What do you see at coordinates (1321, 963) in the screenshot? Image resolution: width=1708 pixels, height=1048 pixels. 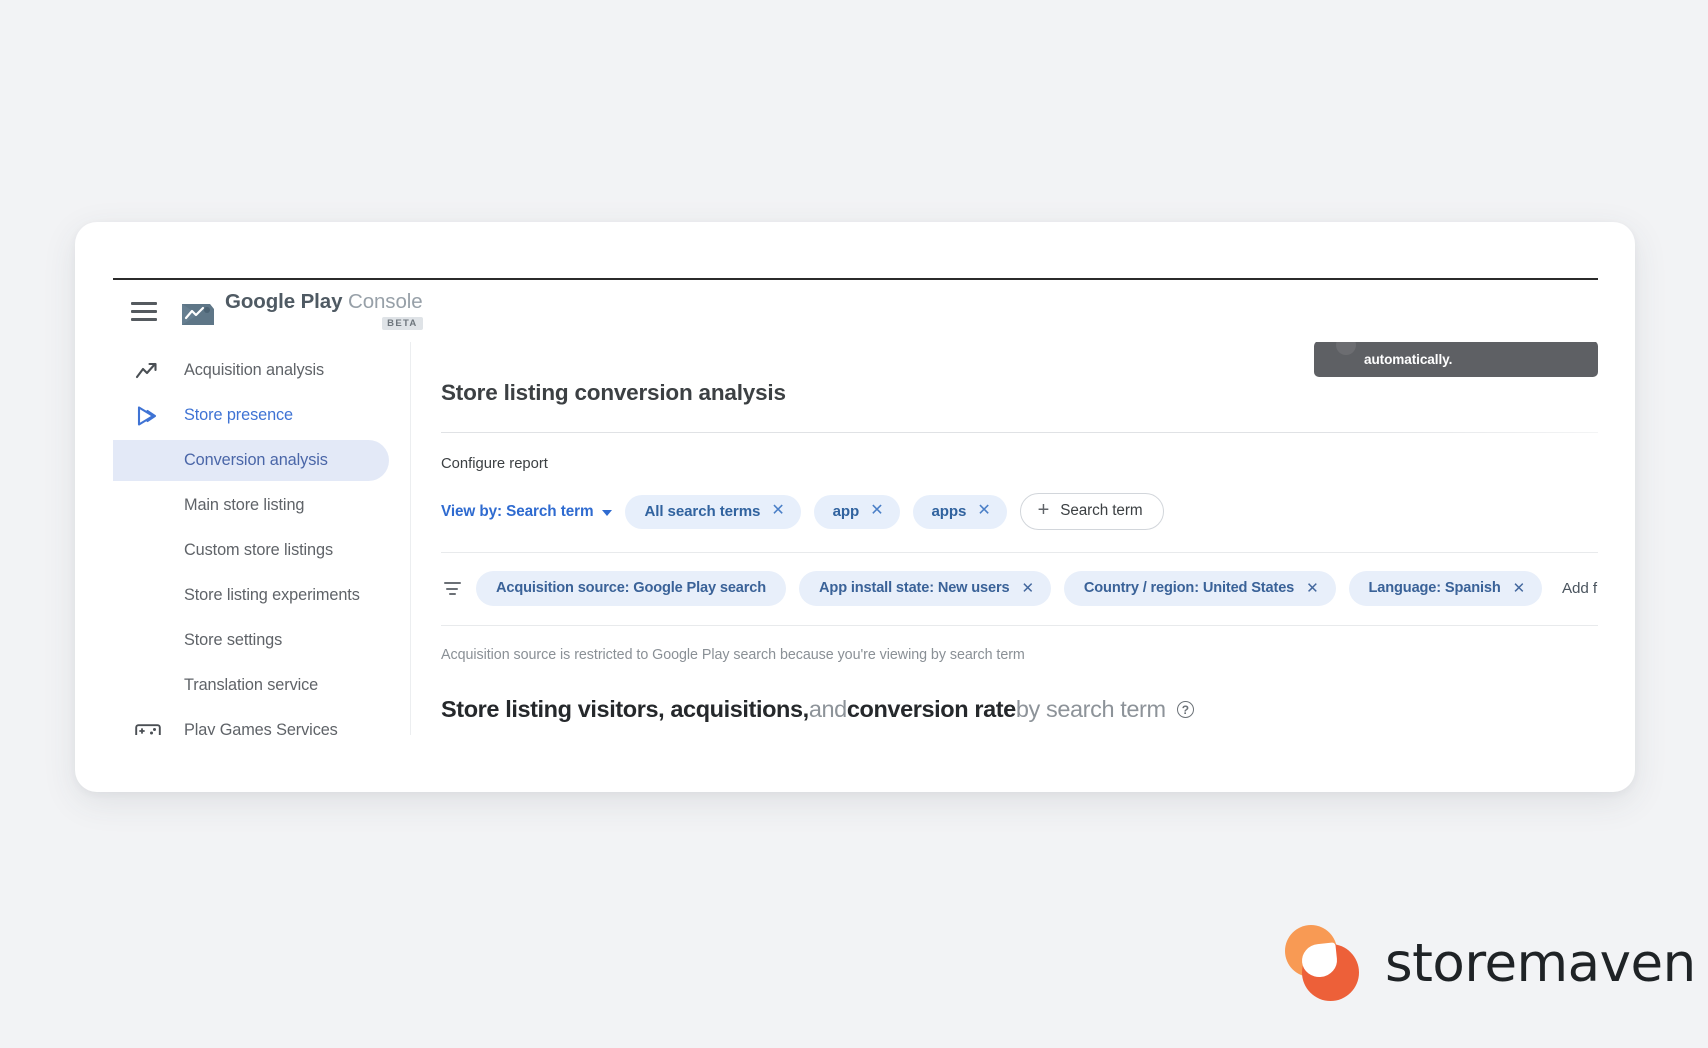 I see `storemaven-circles-icon` at bounding box center [1321, 963].